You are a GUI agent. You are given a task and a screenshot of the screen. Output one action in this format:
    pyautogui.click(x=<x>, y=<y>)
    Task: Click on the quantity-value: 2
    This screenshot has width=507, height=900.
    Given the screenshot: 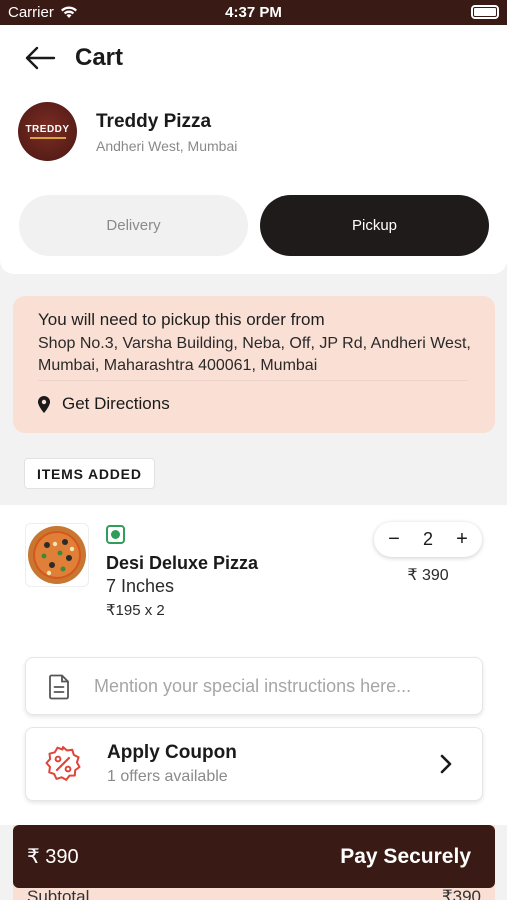 What is the action you would take?
    pyautogui.click(x=427, y=539)
    